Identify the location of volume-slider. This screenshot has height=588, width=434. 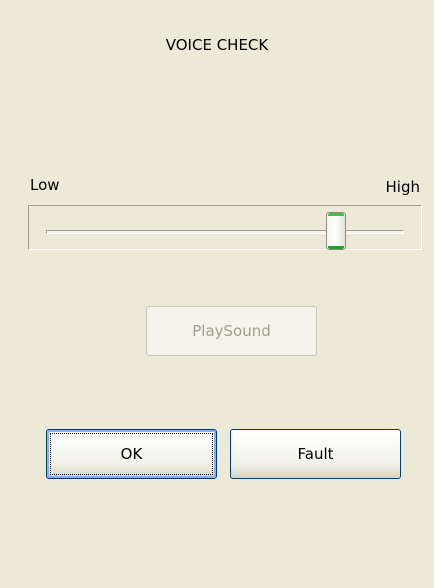
(225, 227).